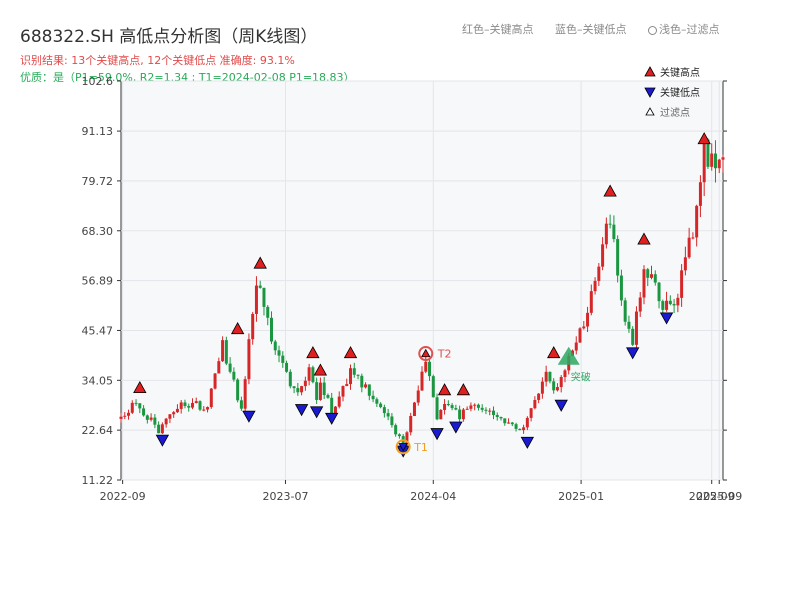 The width and height of the screenshot is (800, 600). What do you see at coordinates (675, 112) in the screenshot?
I see `legend-label: 过滤点` at bounding box center [675, 112].